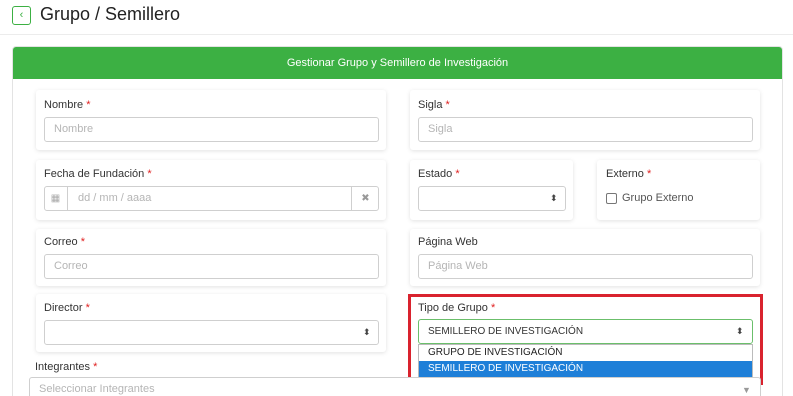 The height and width of the screenshot is (396, 793). Describe the element at coordinates (67, 105) in the screenshot. I see `nombre-label: Nombre *` at that location.